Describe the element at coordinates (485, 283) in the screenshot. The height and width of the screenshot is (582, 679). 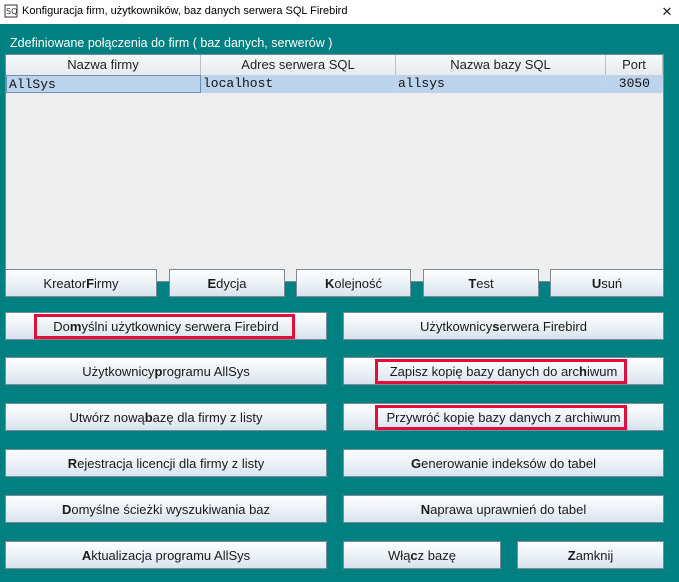
I see `label-part: est` at that location.